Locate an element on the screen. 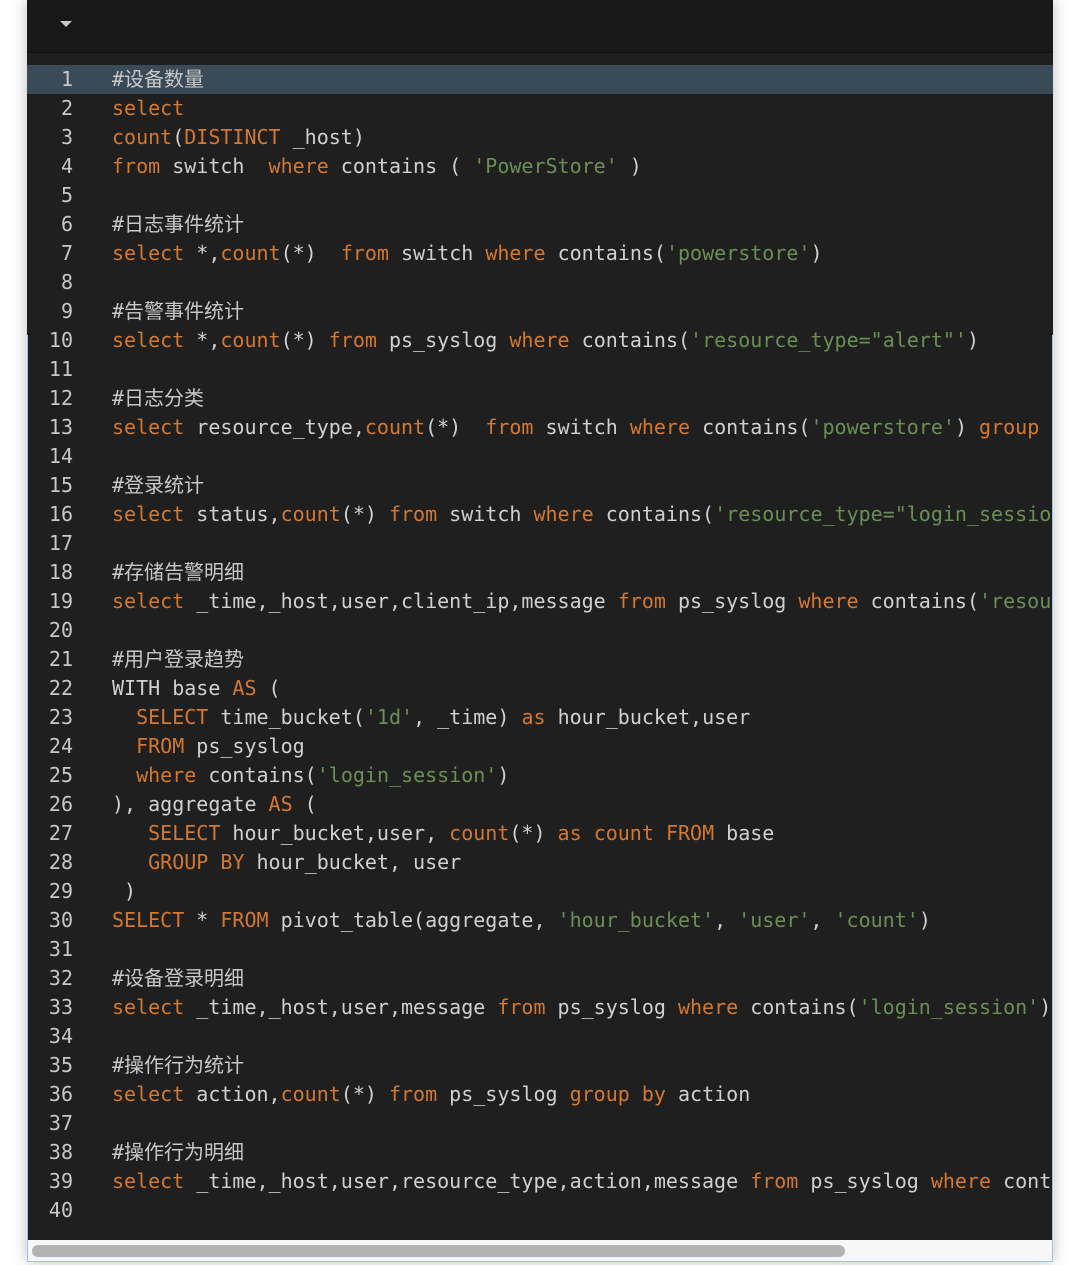 Image resolution: width=1080 pixels, height=1265 pixels. line-text: GROUP BY hour_bucket, user is located at coordinates (286, 862).